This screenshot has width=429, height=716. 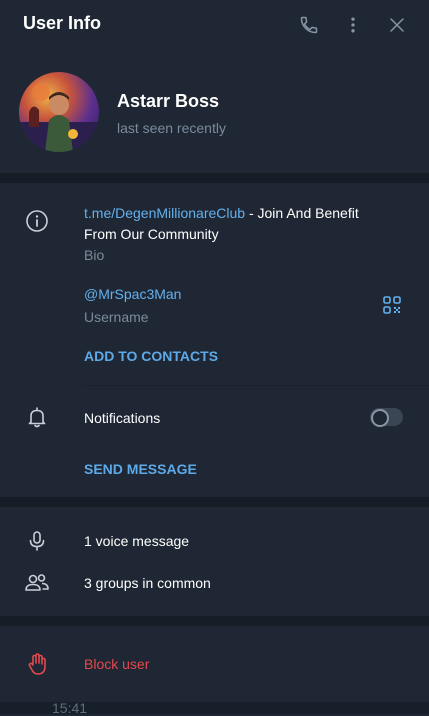 I want to click on bio-link: t.me/DegenMillionareClub, so click(x=164, y=213).